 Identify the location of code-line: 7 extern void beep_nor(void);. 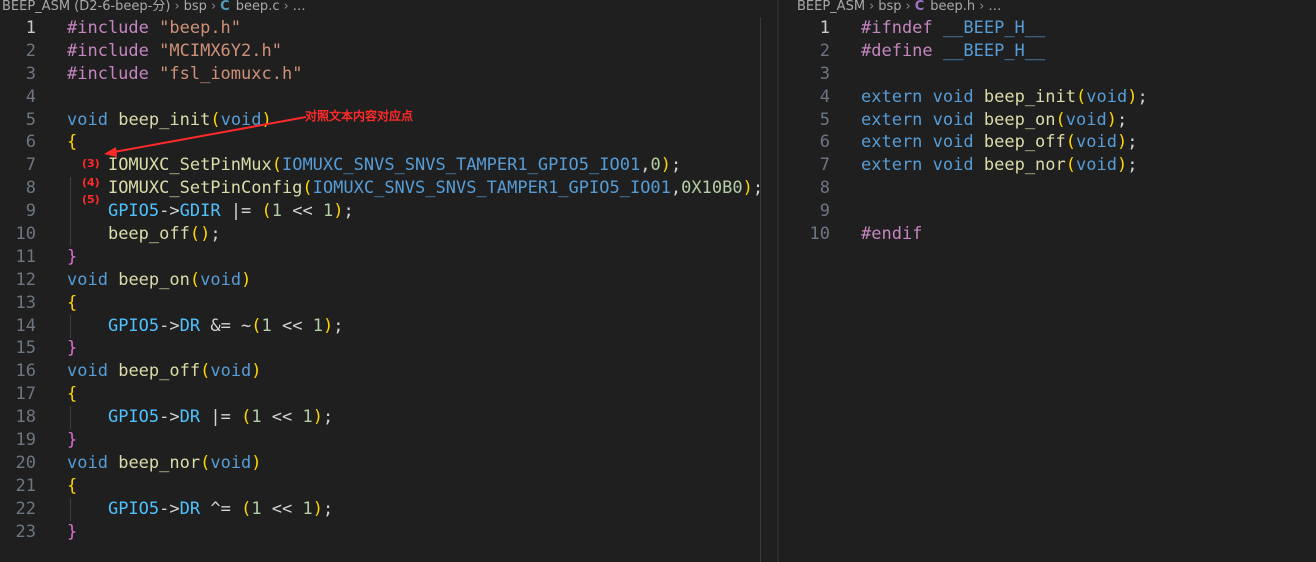
(1047, 165).